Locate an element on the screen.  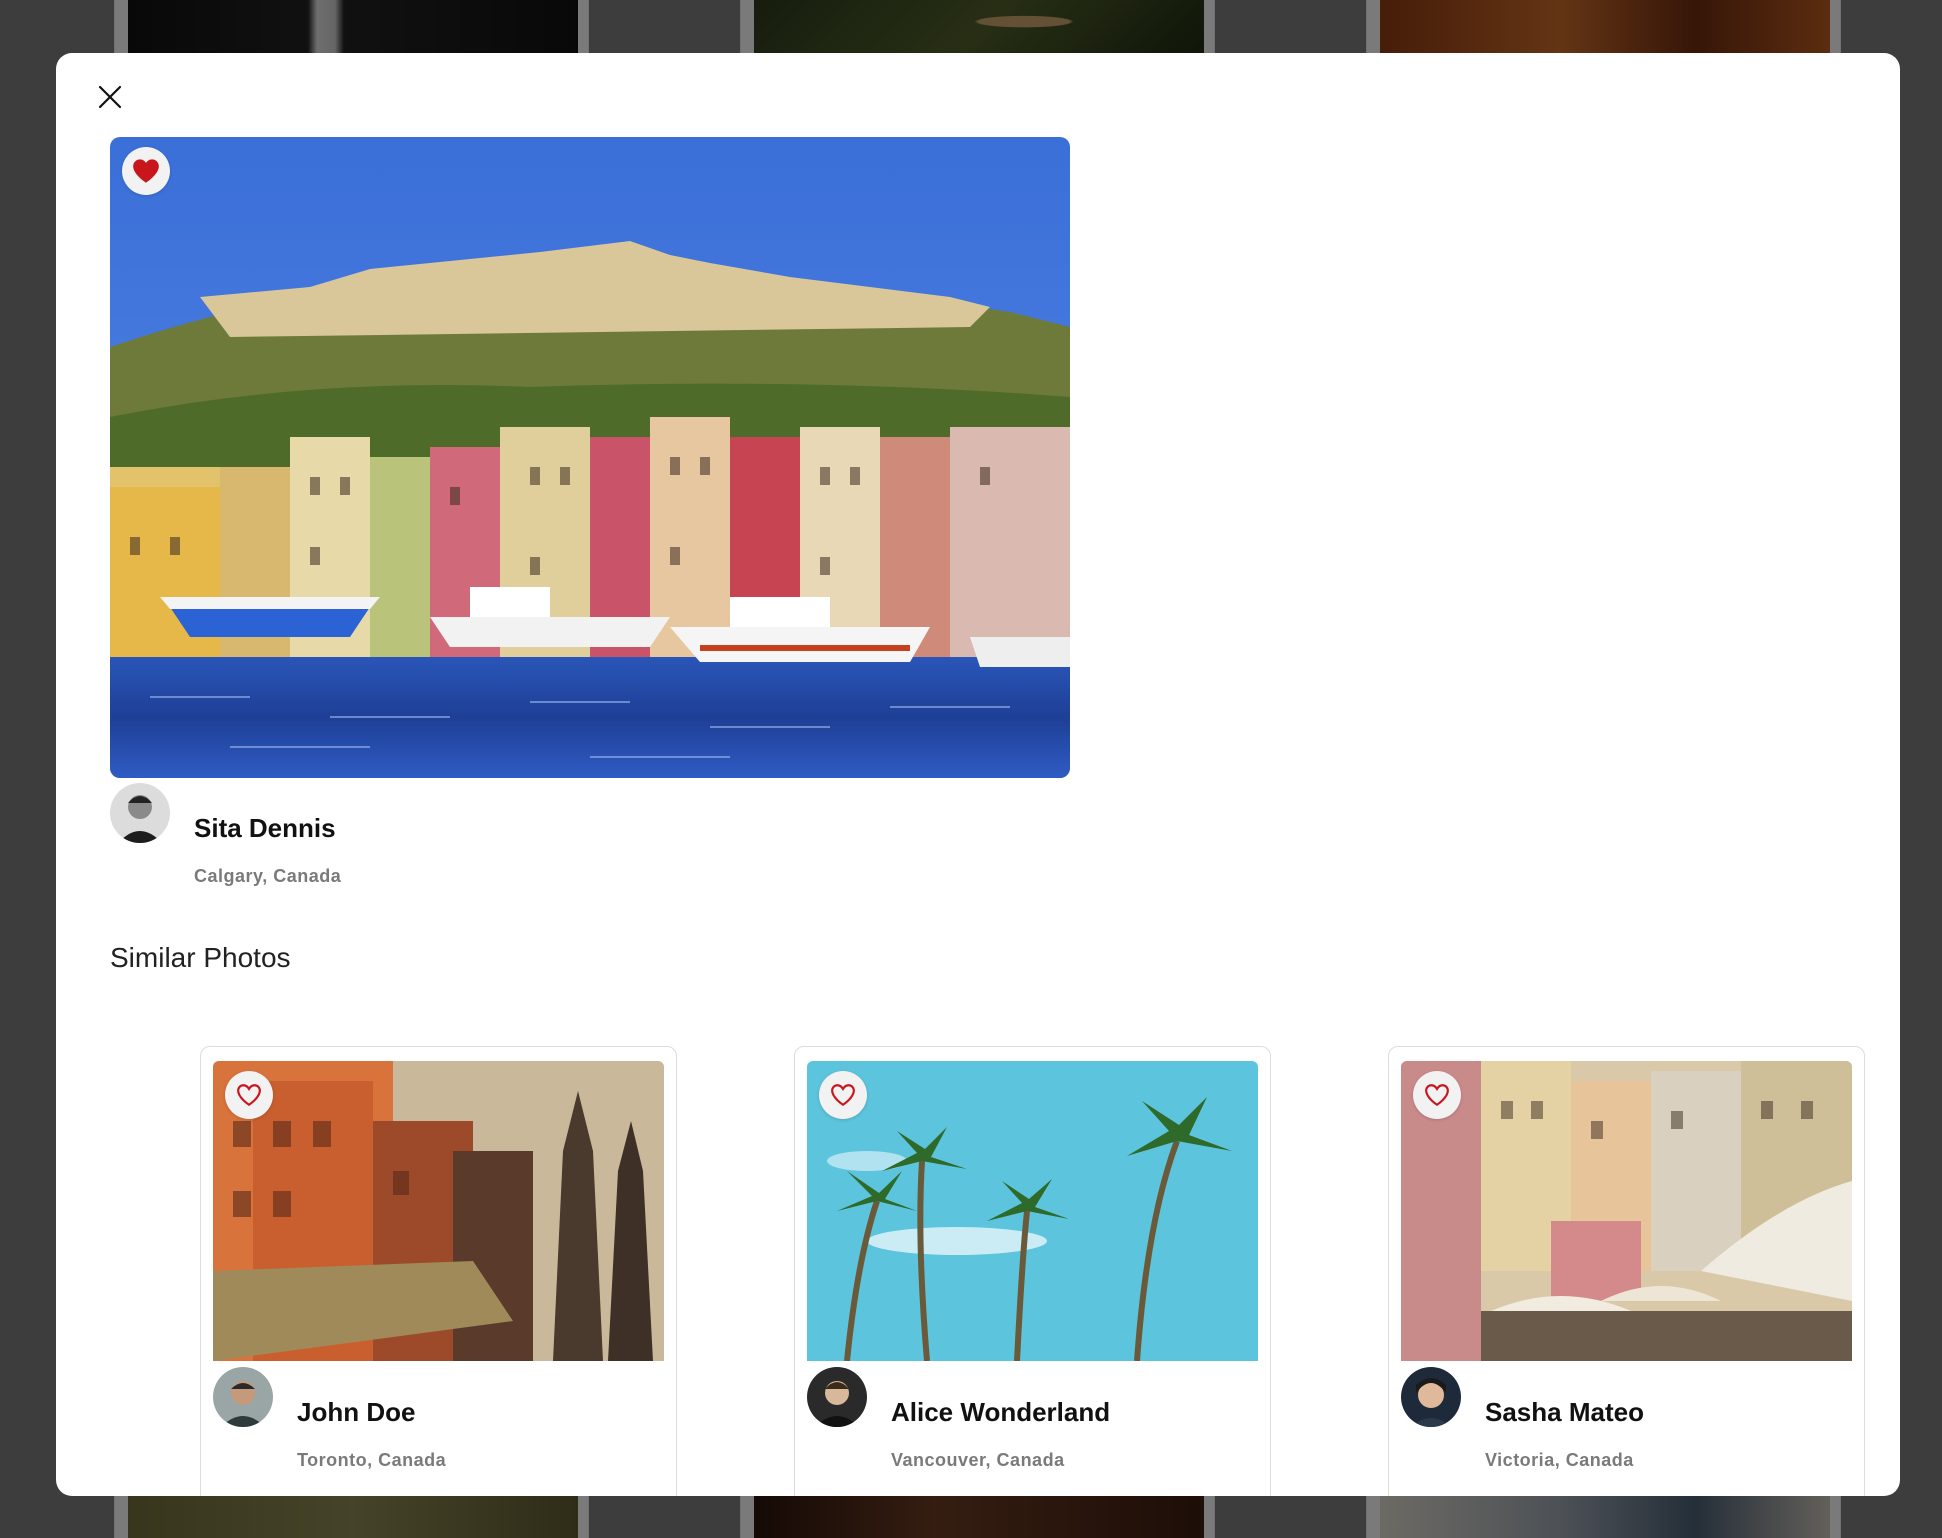
photo-card: Sasha Mateo Victoria, Canada is located at coordinates (1626, 1271).